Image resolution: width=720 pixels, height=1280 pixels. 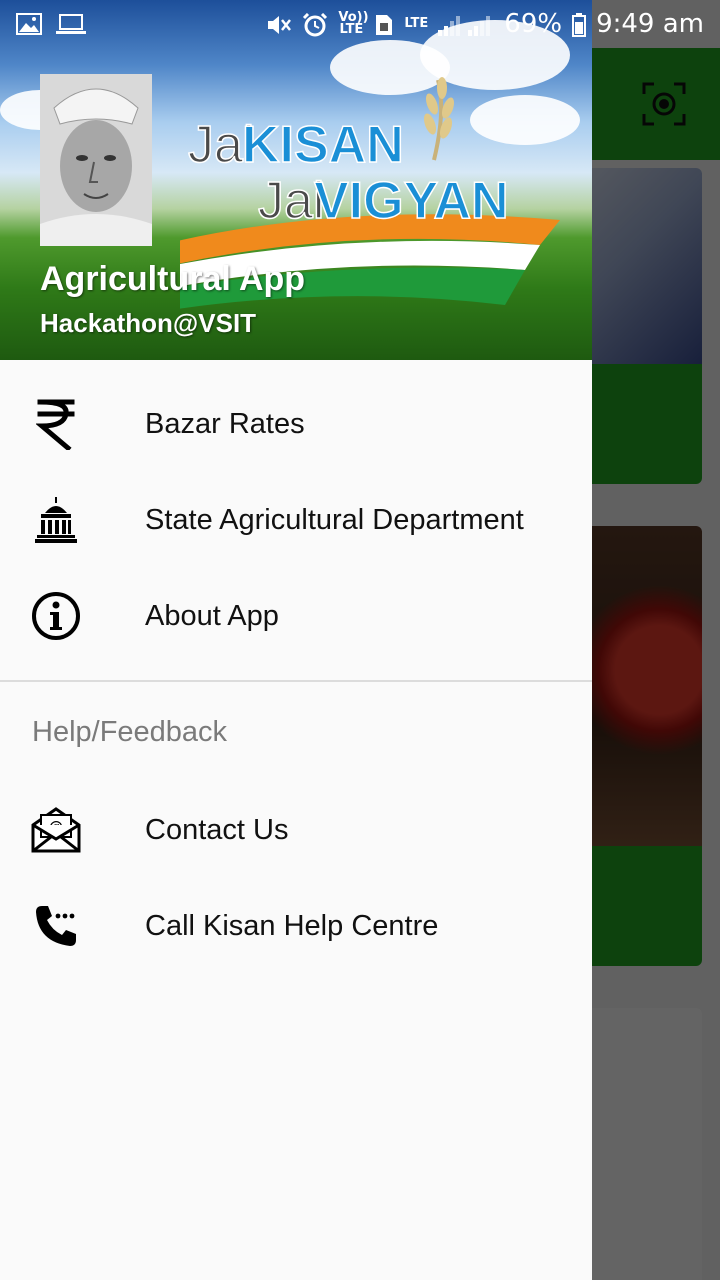 I want to click on svg-text: VIGYAN, so click(x=411, y=201).